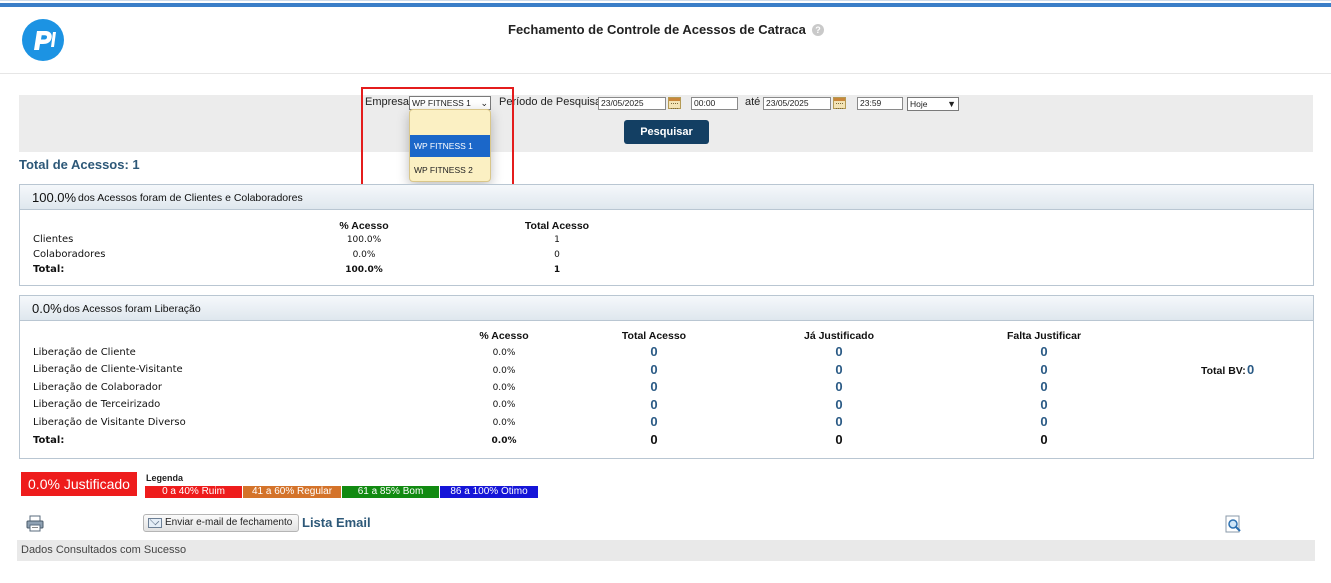 Image resolution: width=1331 pixels, height=583 pixels. I want to click on legend-item-otimo: 86 a 100% Ótimo, so click(489, 492).